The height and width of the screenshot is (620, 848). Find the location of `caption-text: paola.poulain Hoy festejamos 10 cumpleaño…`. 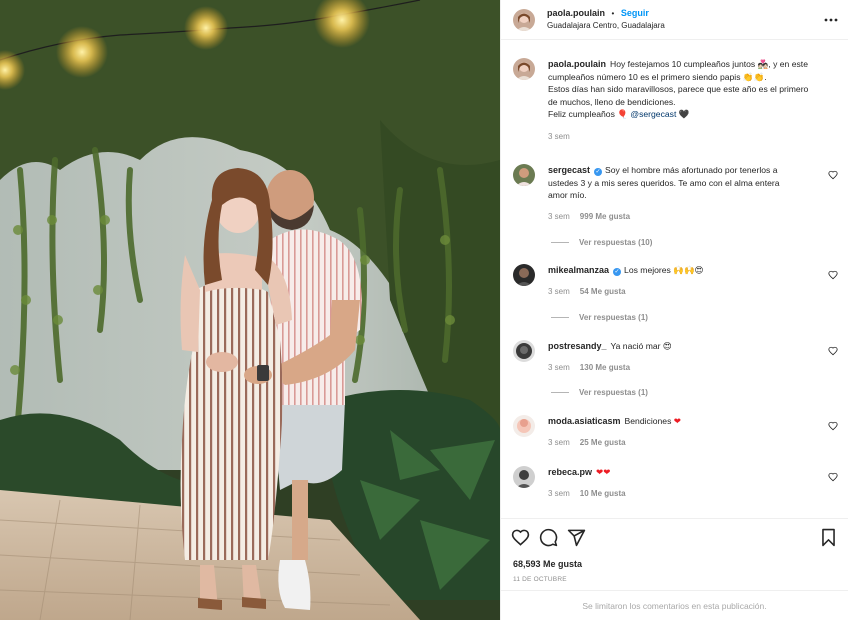

caption-text: paola.poulain Hoy festejamos 10 cumpleaño… is located at coordinates (685, 89).